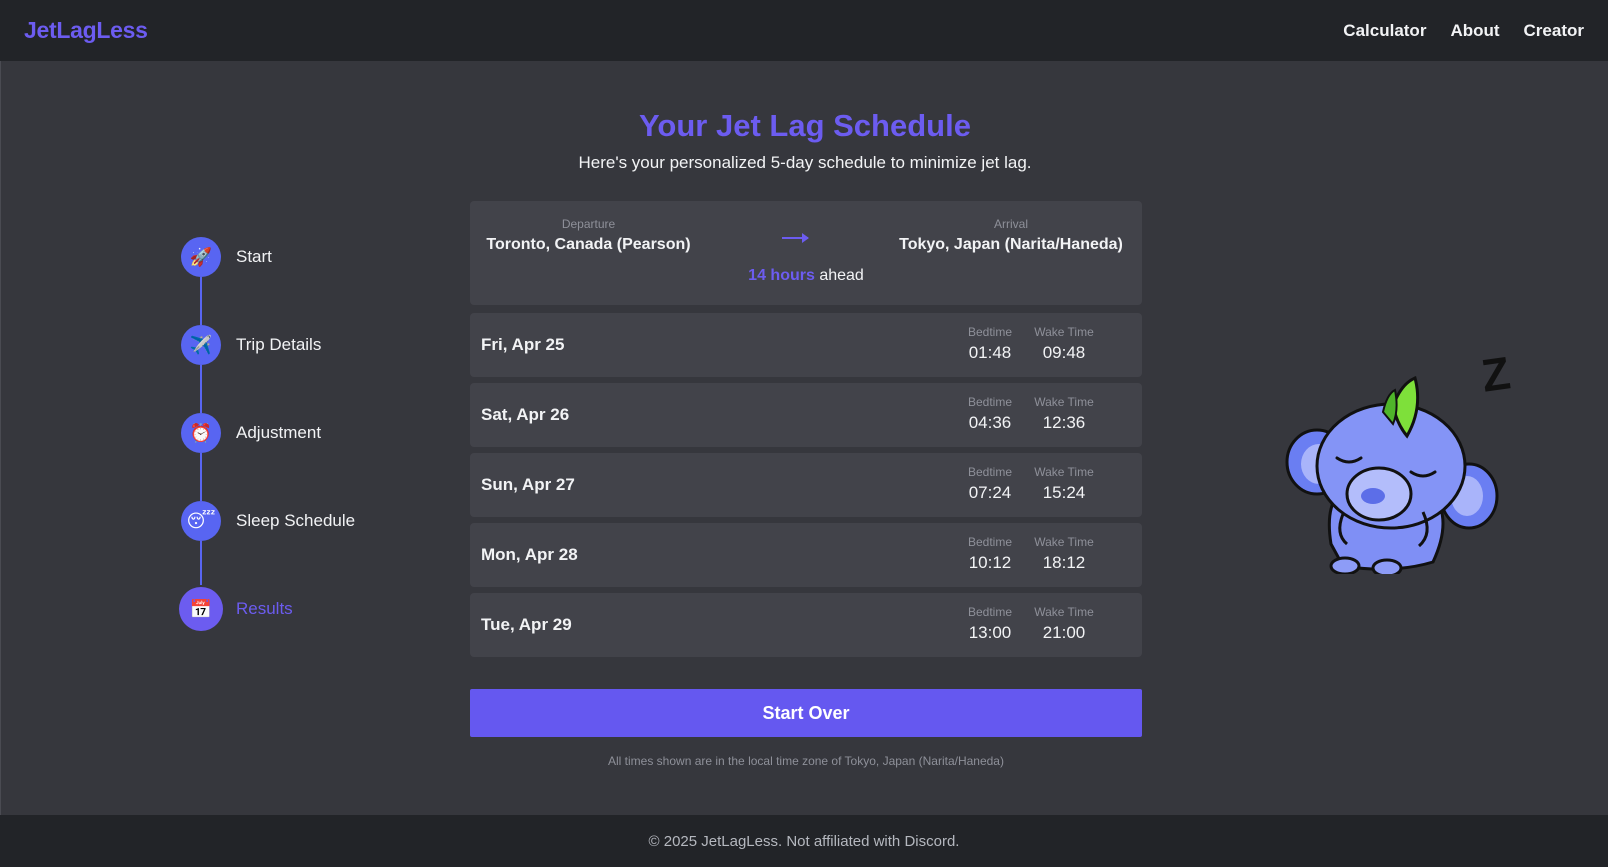 Image resolution: width=1608 pixels, height=867 pixels. Describe the element at coordinates (1474, 31) in the screenshot. I see `nav-link-about: About` at that location.